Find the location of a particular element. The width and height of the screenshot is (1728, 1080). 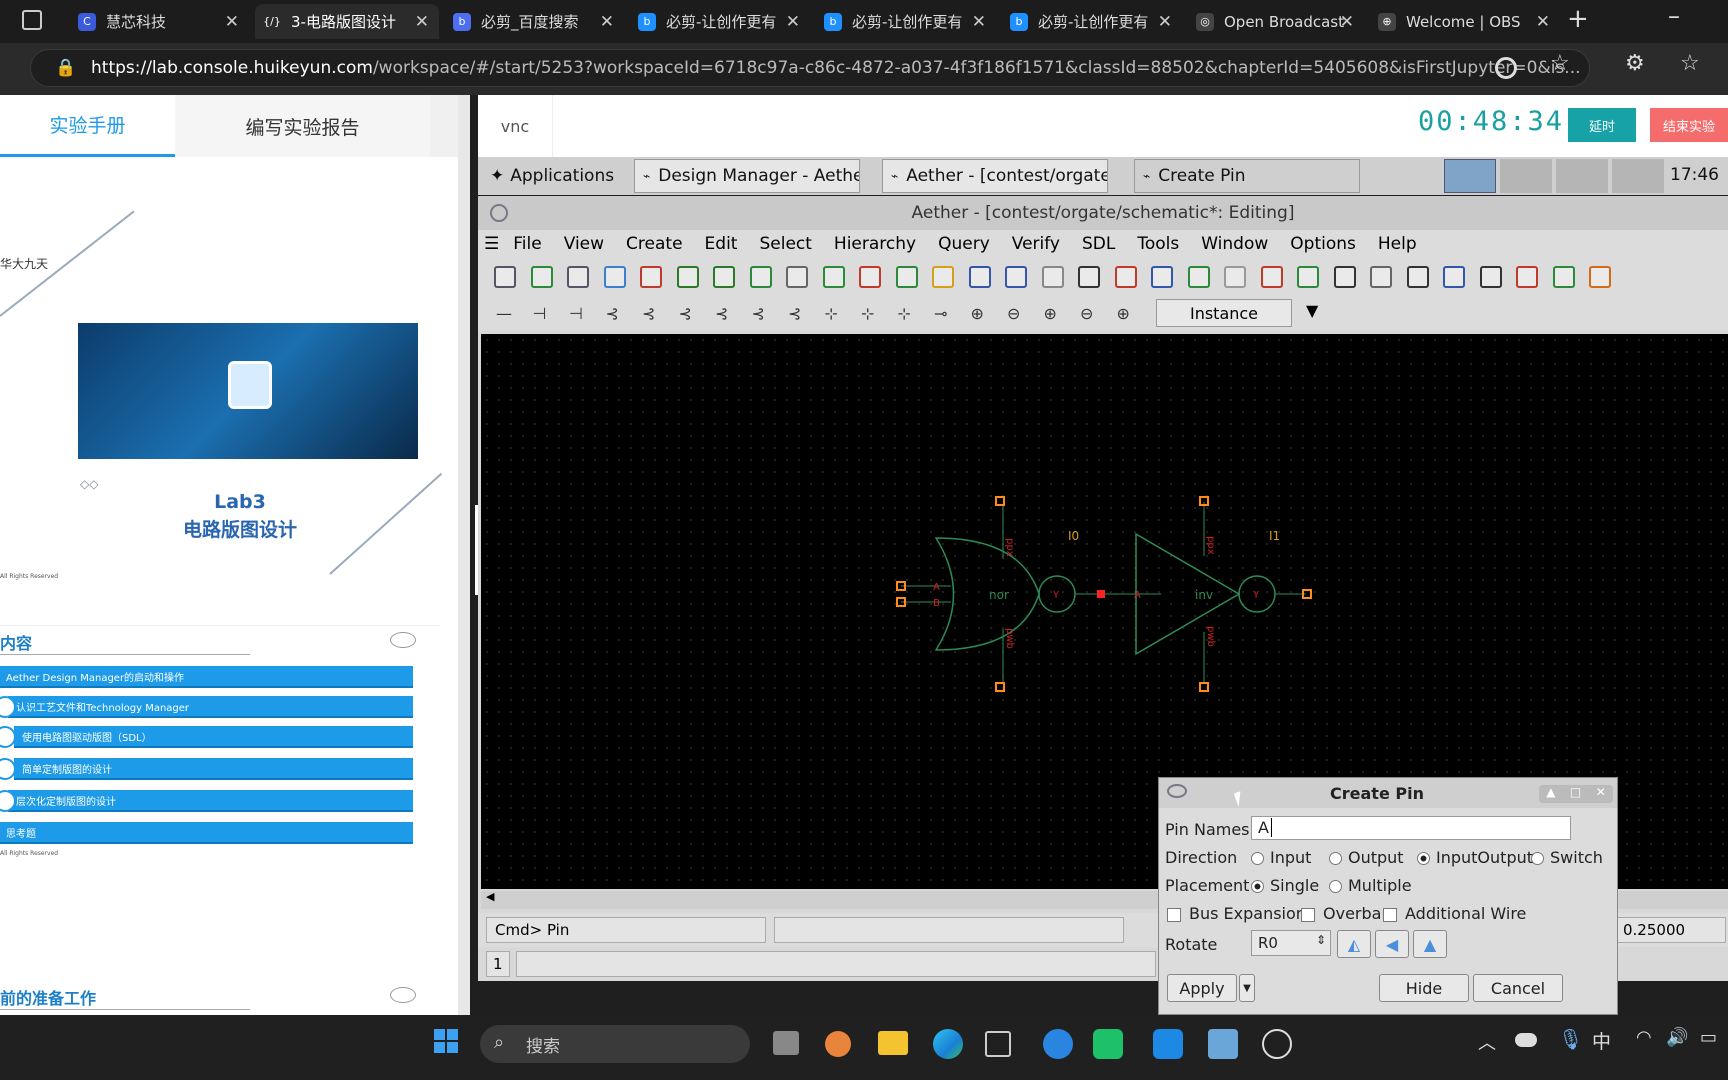

menu-window: Window is located at coordinates (1234, 244).